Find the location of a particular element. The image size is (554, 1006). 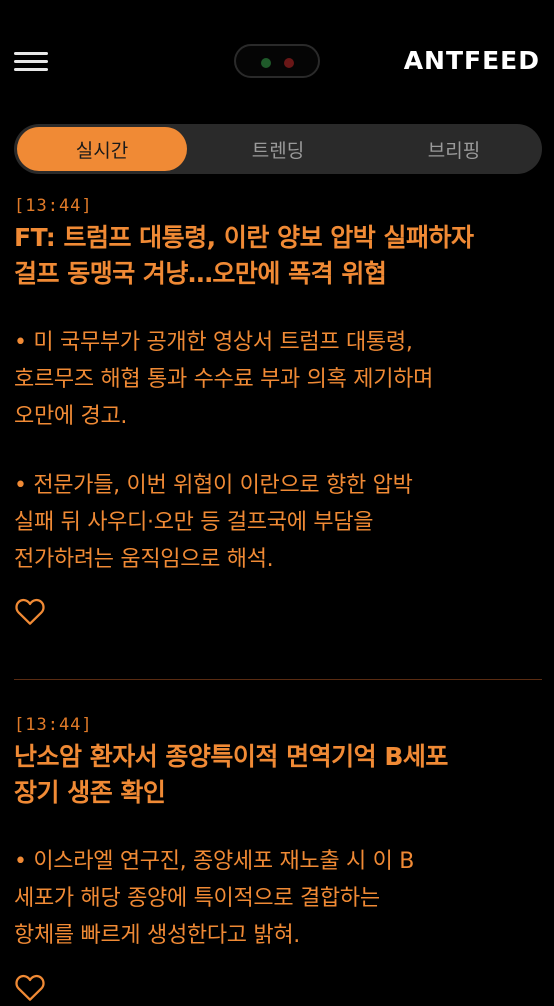

article-divider is located at coordinates (278, 679).